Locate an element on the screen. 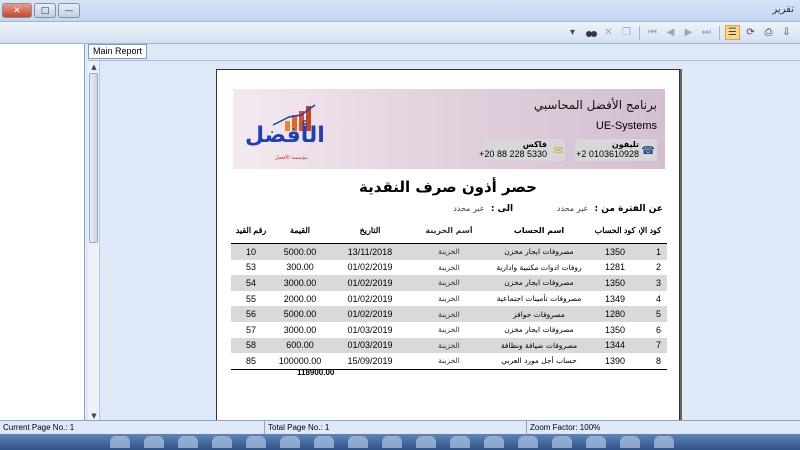  cell-ref: 56 is located at coordinates (250, 314).